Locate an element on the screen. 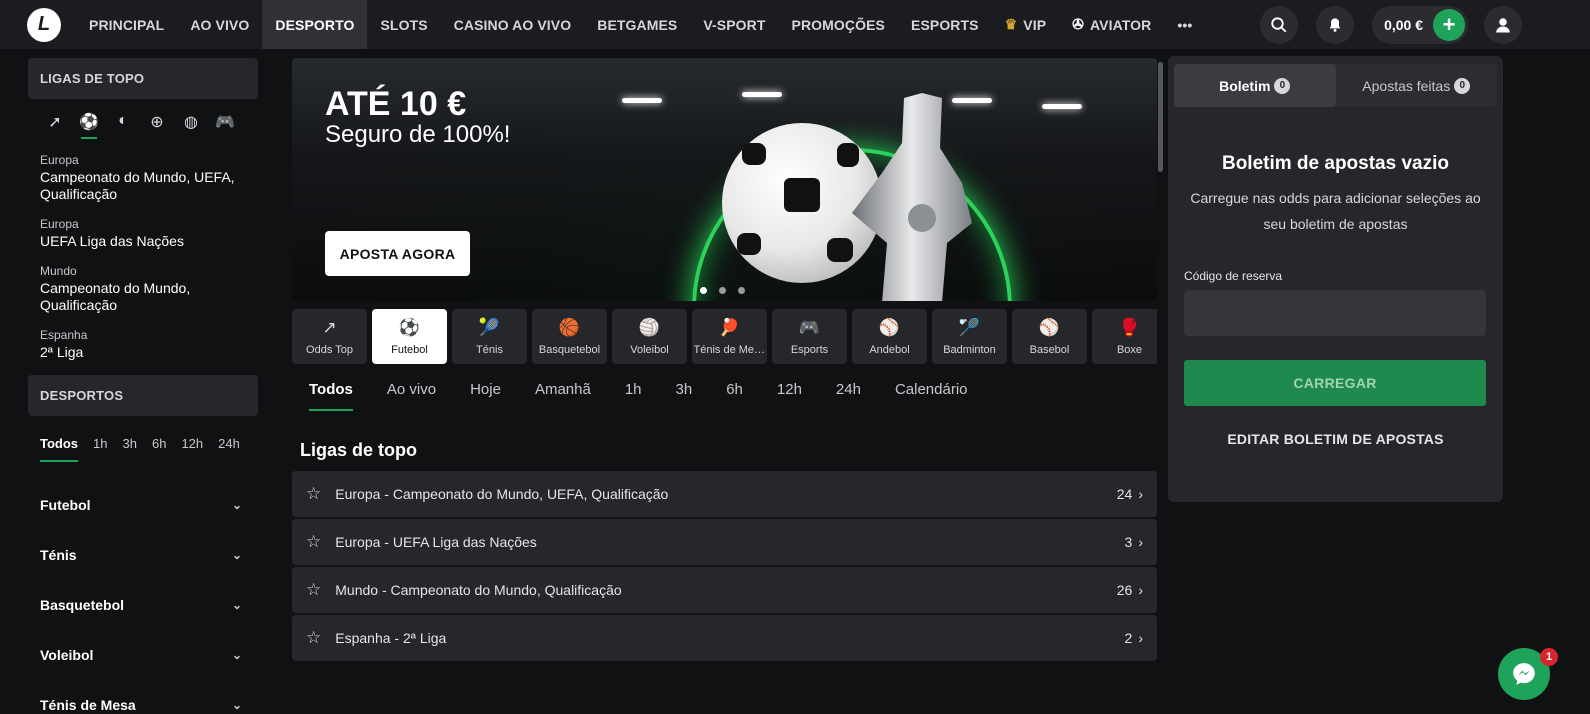 The width and height of the screenshot is (1590, 714). sport-tab: ⚽ Futebol is located at coordinates (409, 336).